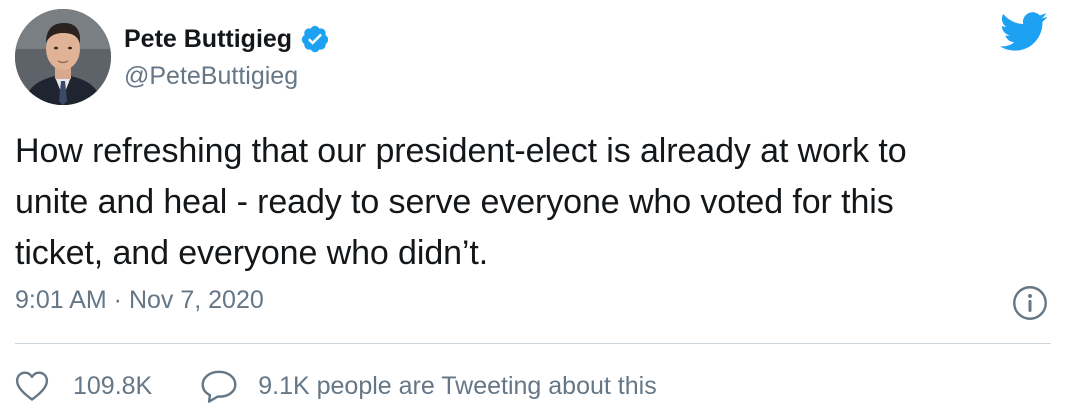  I want to click on user-handle: @PeteButtigieg, so click(211, 76).